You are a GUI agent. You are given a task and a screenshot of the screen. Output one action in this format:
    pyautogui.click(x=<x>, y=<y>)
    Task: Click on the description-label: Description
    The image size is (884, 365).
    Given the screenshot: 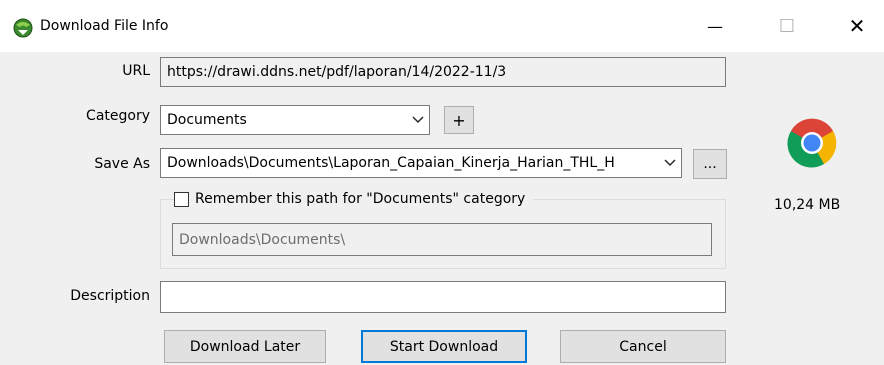 What is the action you would take?
    pyautogui.click(x=110, y=296)
    